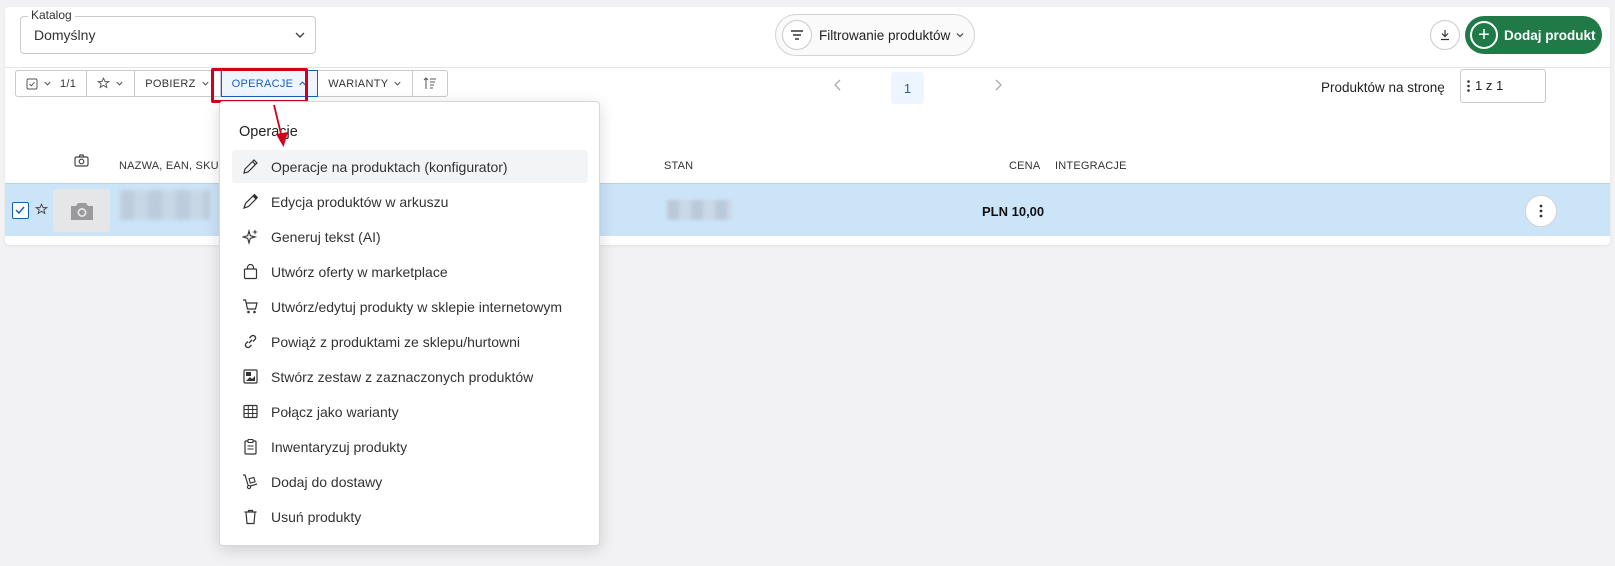  What do you see at coordinates (699, 210) in the screenshot?
I see `blurred-stock-value` at bounding box center [699, 210].